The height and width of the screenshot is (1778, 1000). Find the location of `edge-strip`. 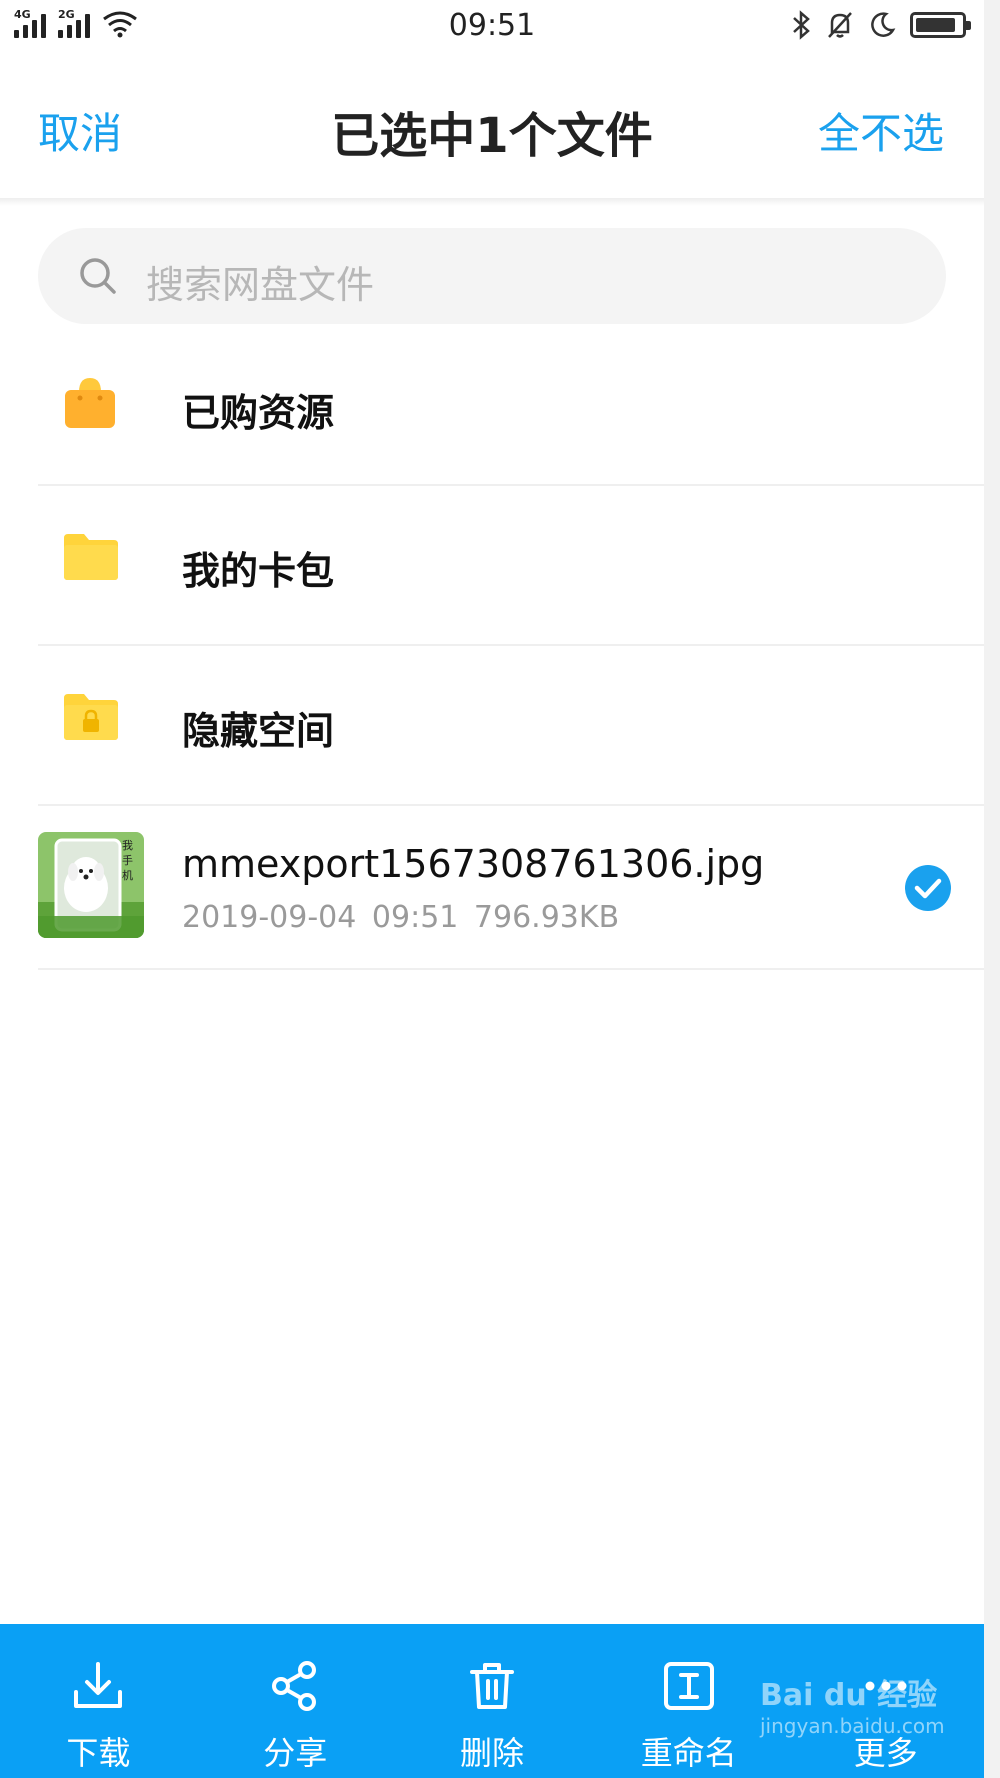

edge-strip is located at coordinates (992, 889).